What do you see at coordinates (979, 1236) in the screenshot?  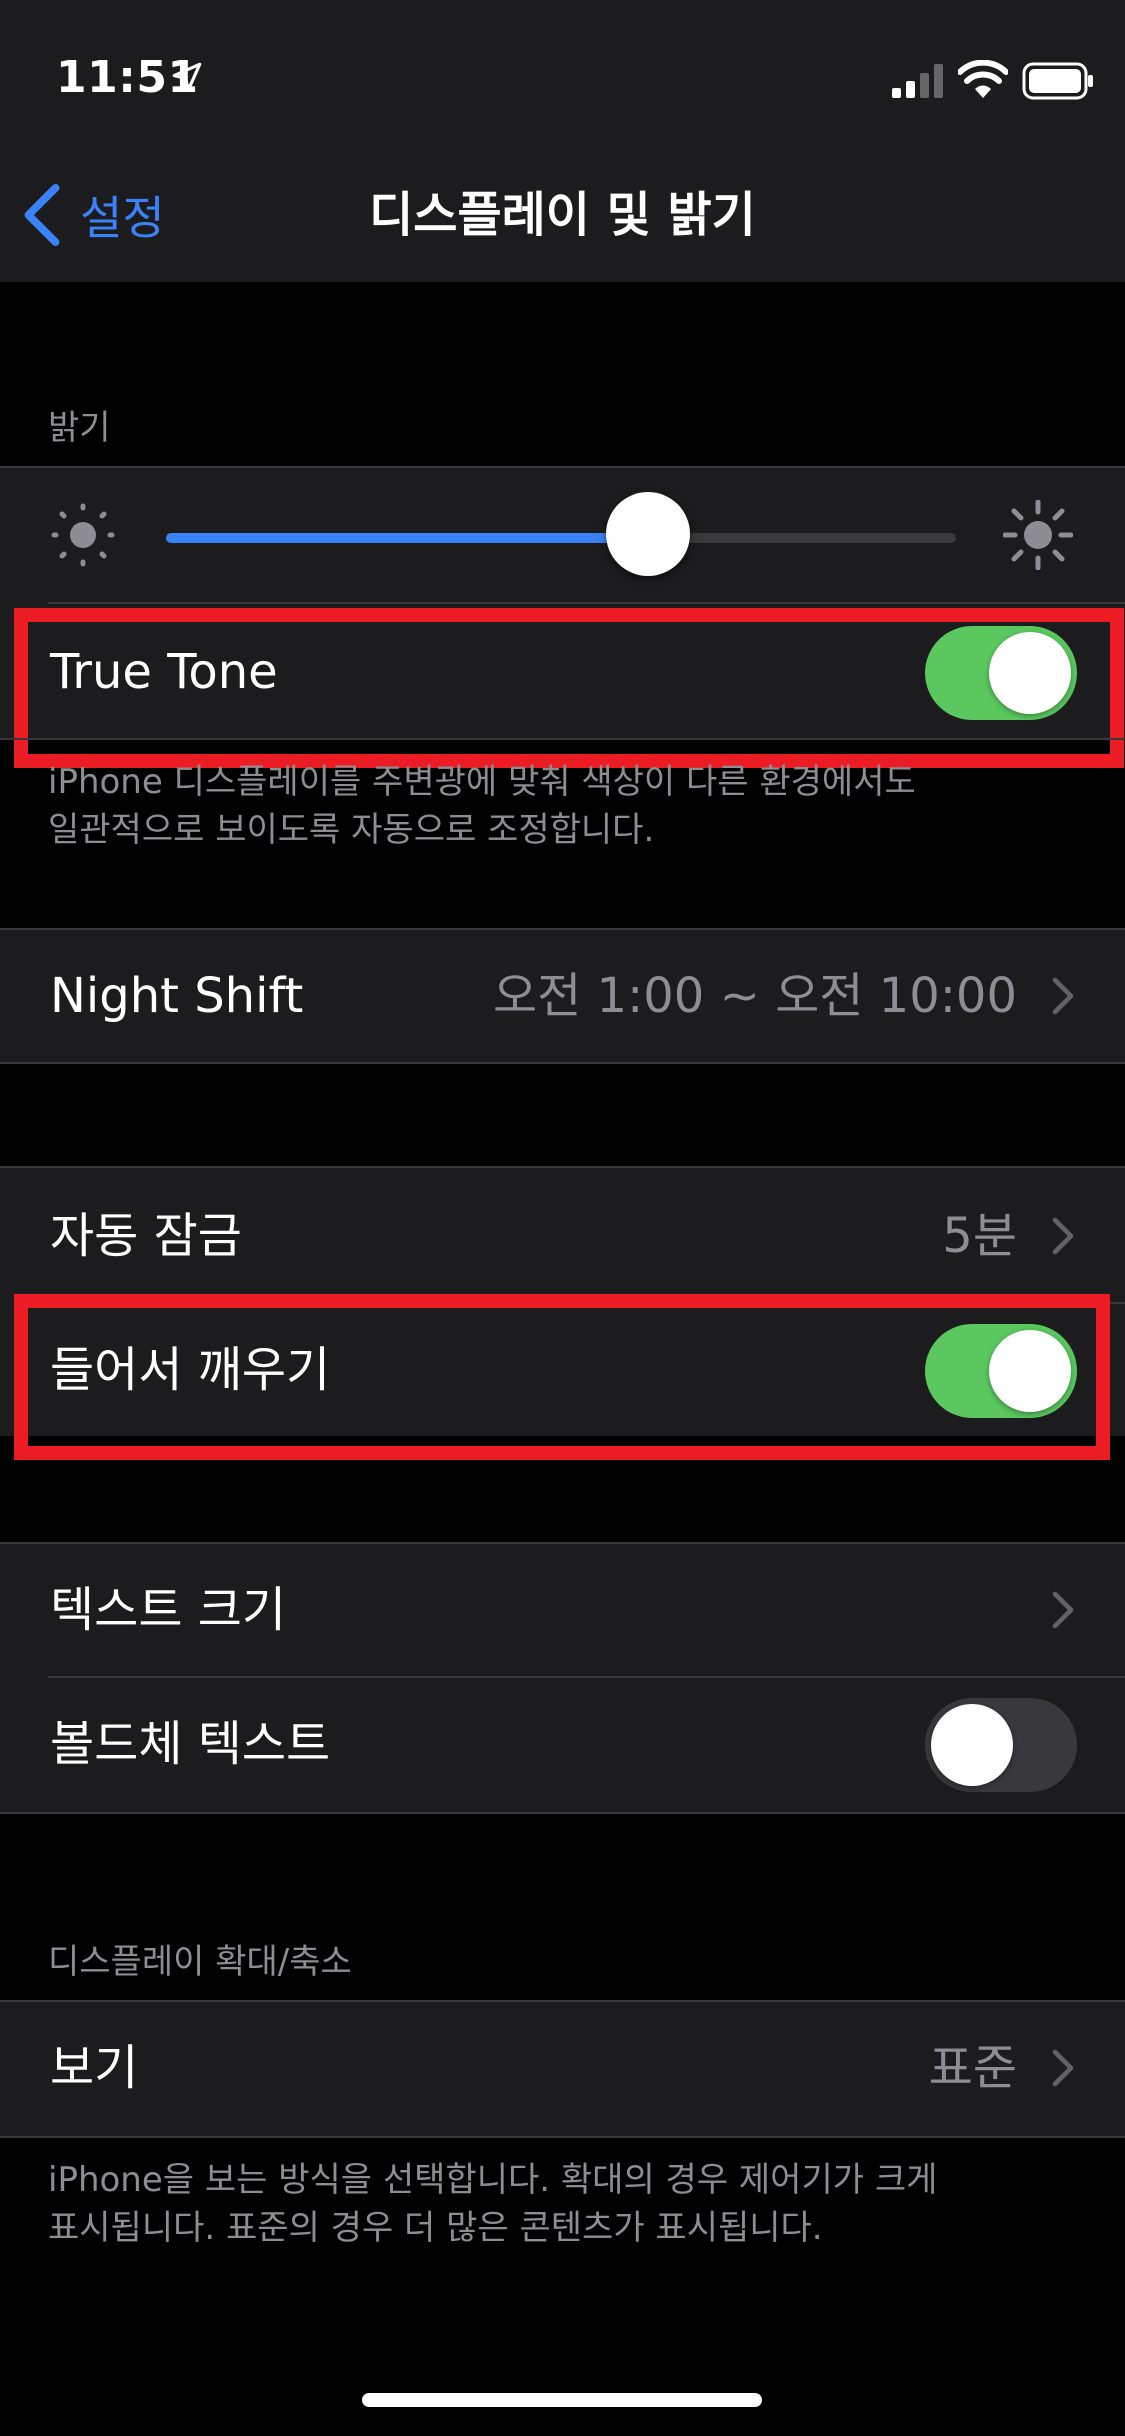 I see `auto-lock-value: 5분` at bounding box center [979, 1236].